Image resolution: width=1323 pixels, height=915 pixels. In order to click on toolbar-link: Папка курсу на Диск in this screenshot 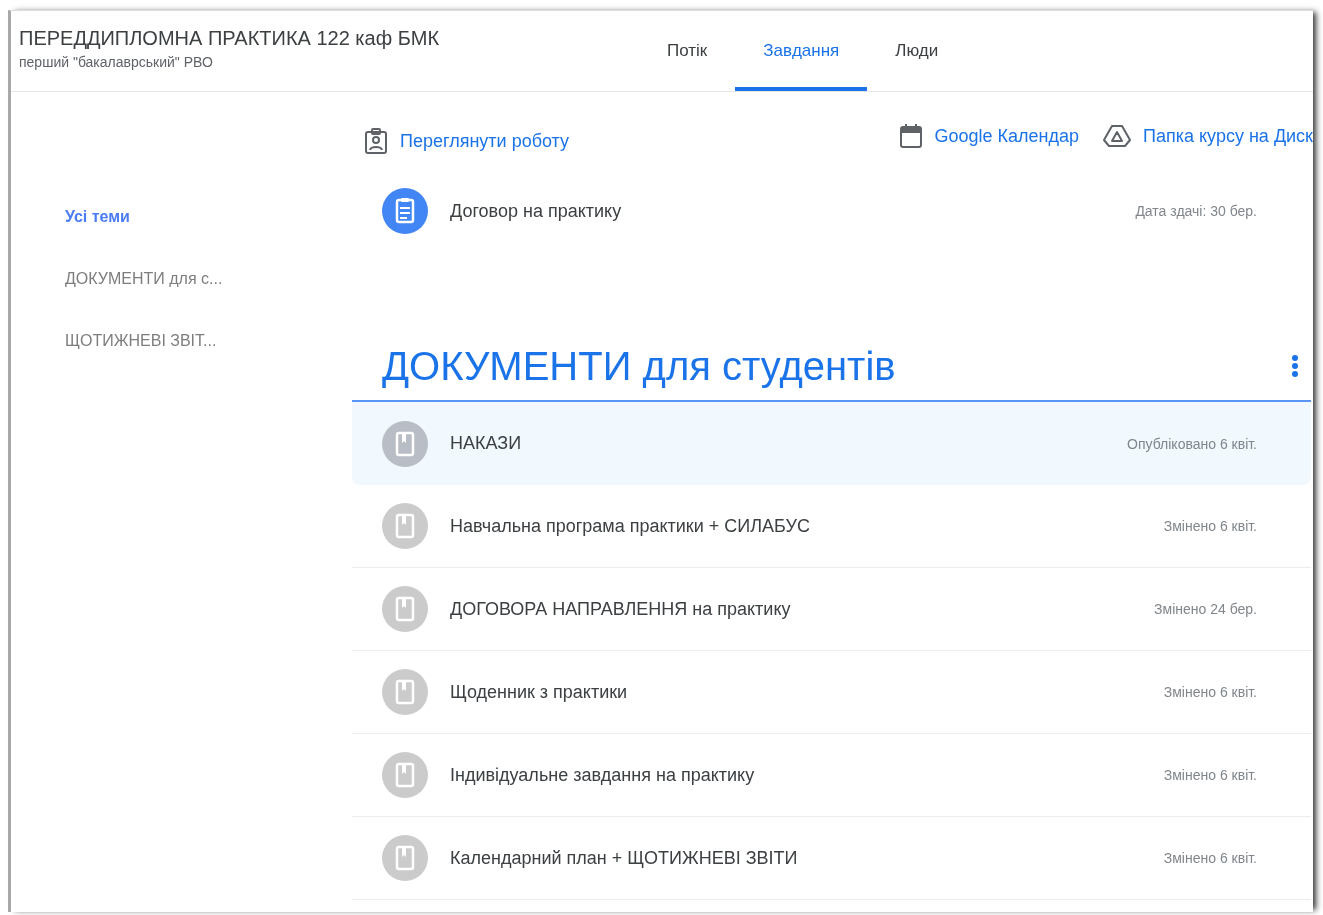, I will do `click(1208, 136)`.